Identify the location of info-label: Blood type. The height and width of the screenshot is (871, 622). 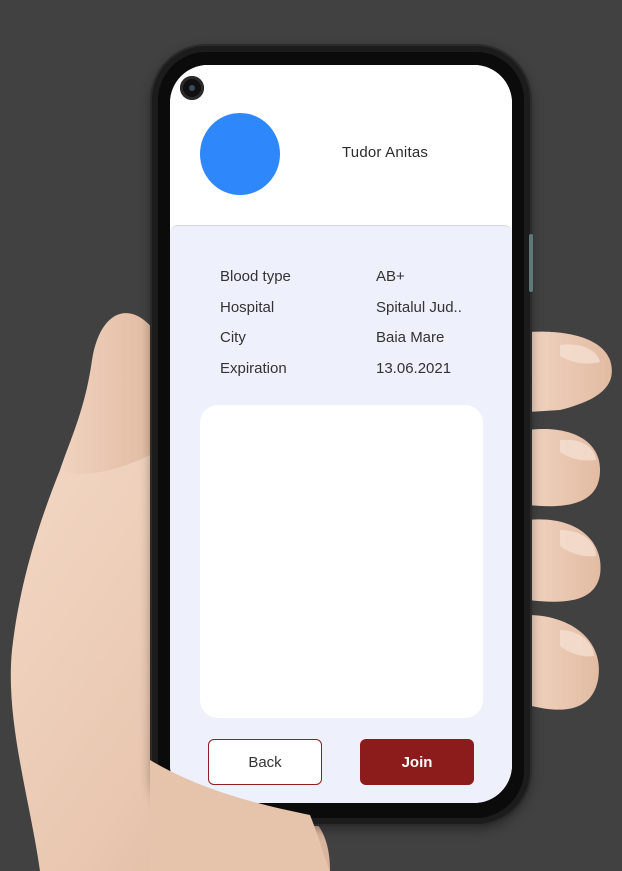
(255, 276).